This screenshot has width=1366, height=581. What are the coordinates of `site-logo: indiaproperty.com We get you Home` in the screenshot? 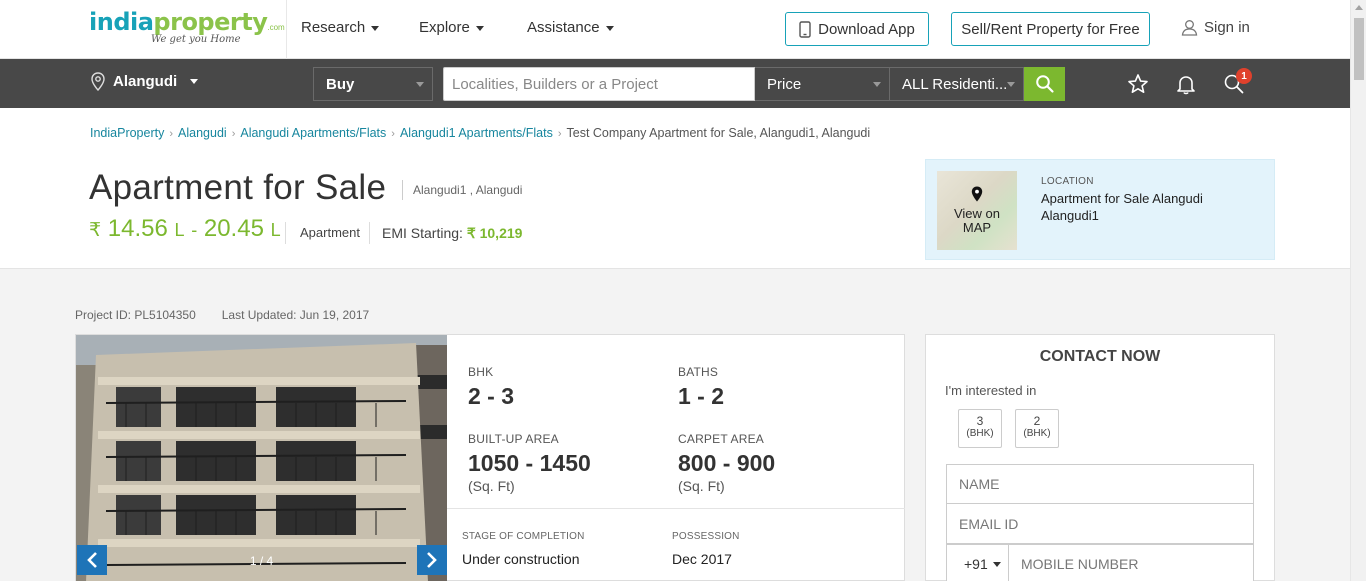 It's located at (187, 30).